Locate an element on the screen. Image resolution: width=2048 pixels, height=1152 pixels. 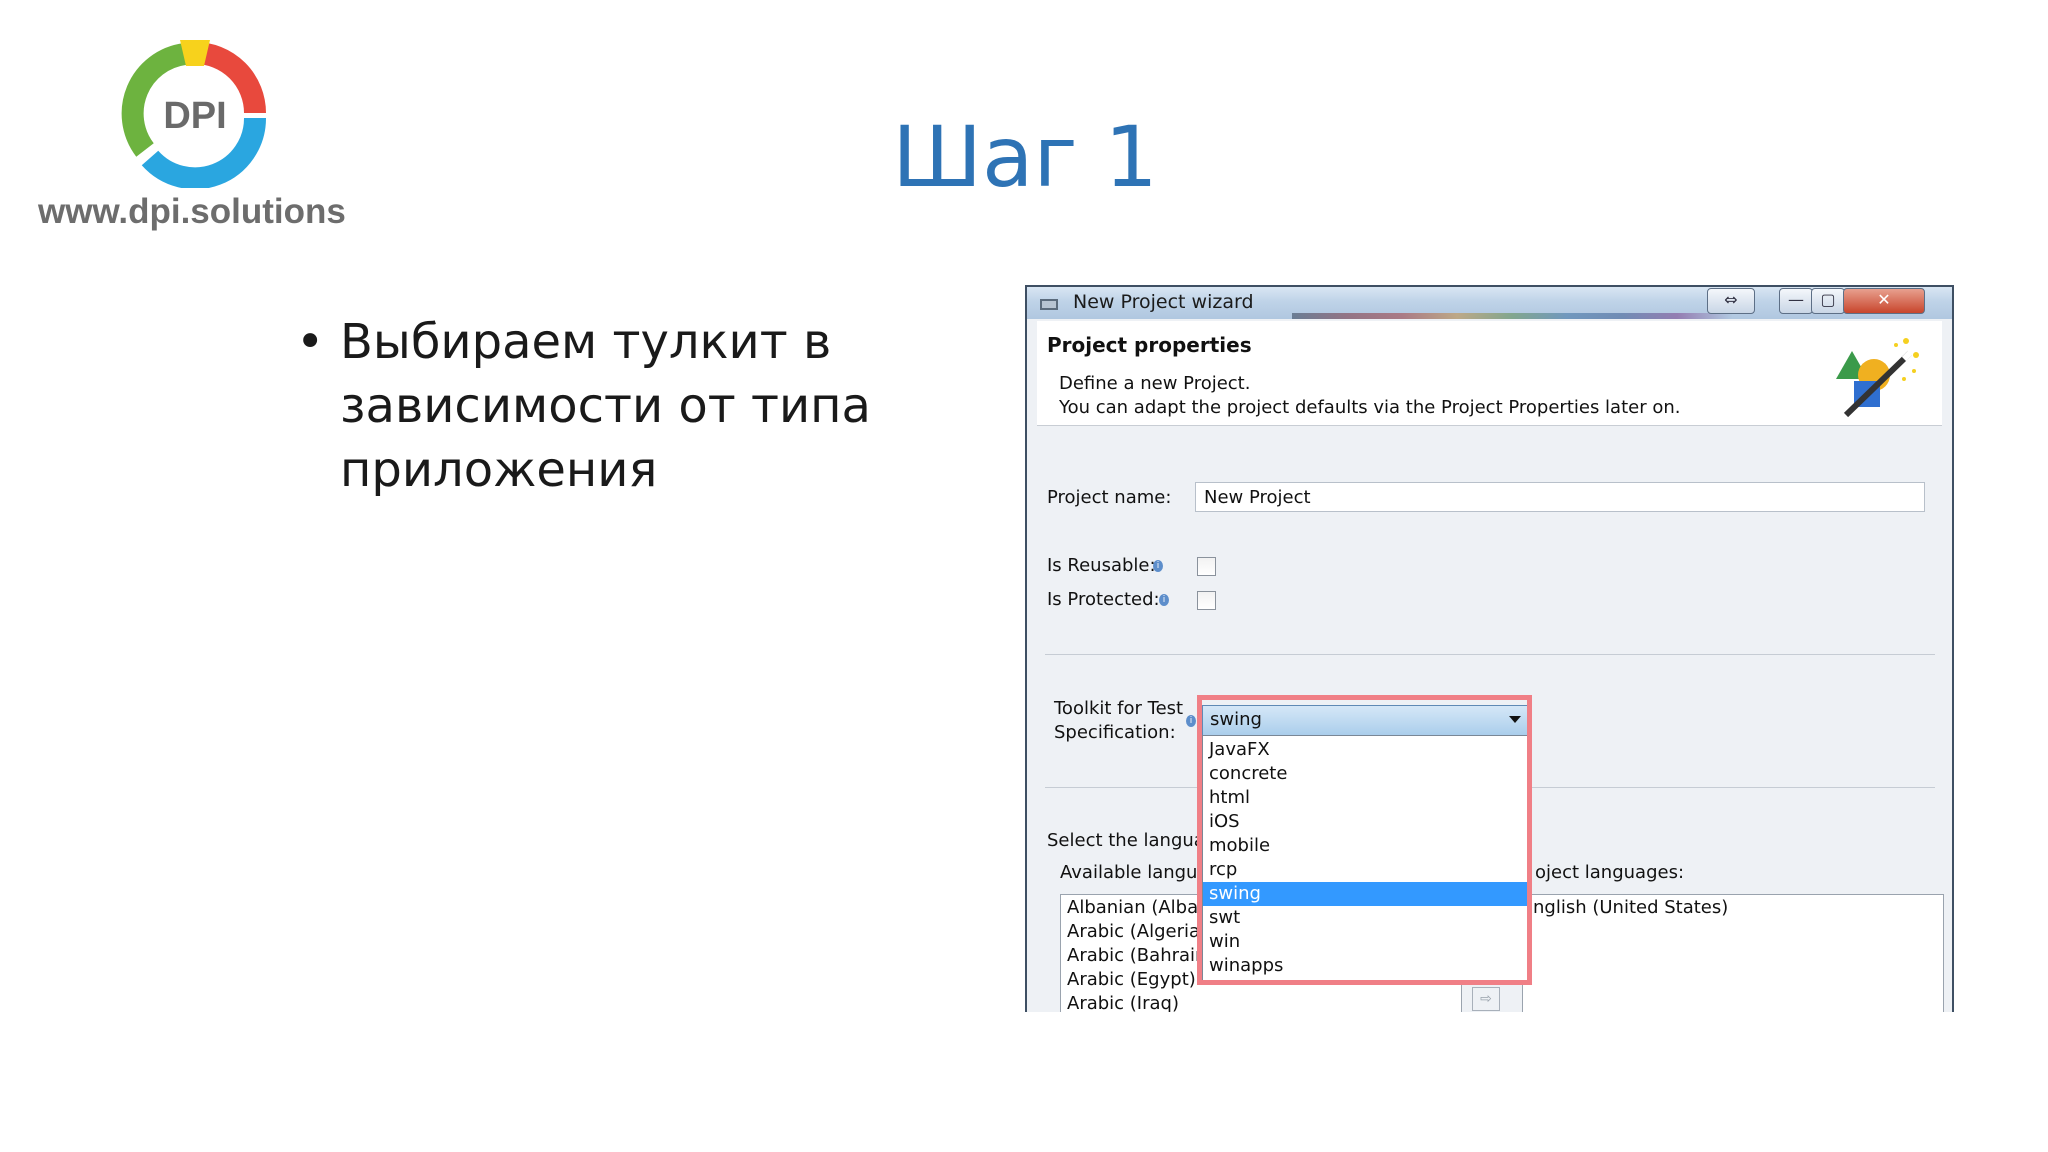
wizard-icon is located at coordinates (1877, 378).